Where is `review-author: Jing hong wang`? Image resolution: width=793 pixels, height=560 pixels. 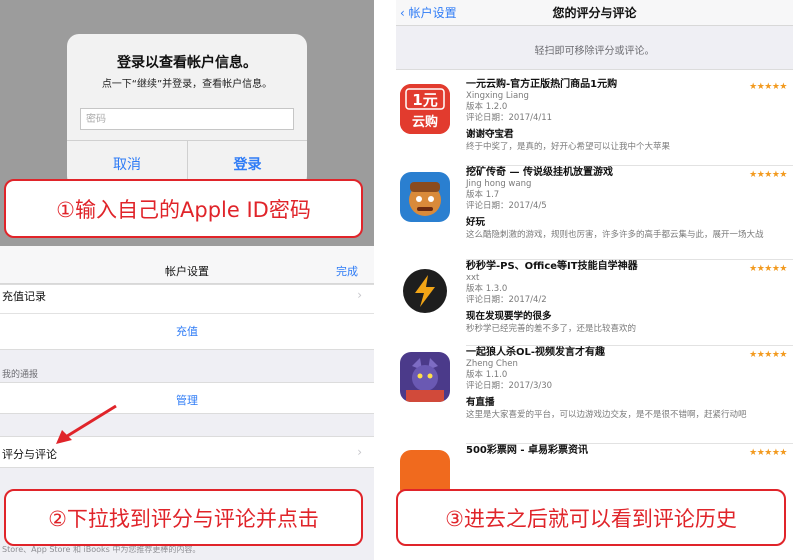 review-author: Jing hong wang is located at coordinates (499, 184).